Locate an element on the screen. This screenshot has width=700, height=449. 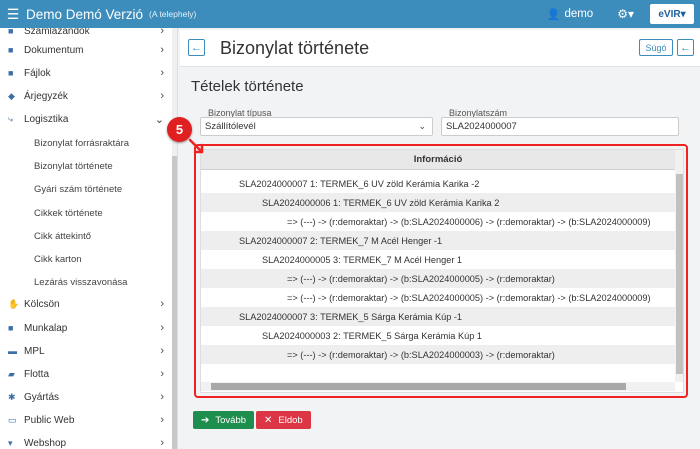
sidebar-item-logisztika: ⤷ Logisztika ⌄ is located at coordinates (85, 119).